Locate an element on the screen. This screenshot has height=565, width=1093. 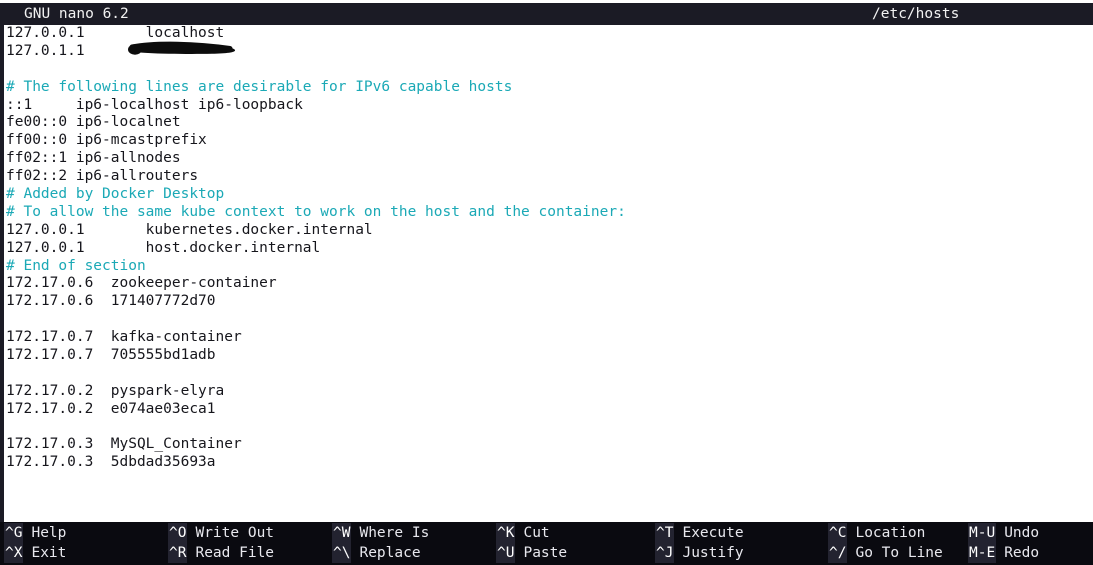
shortcut-item: ^R Read File is located at coordinates (221, 553).